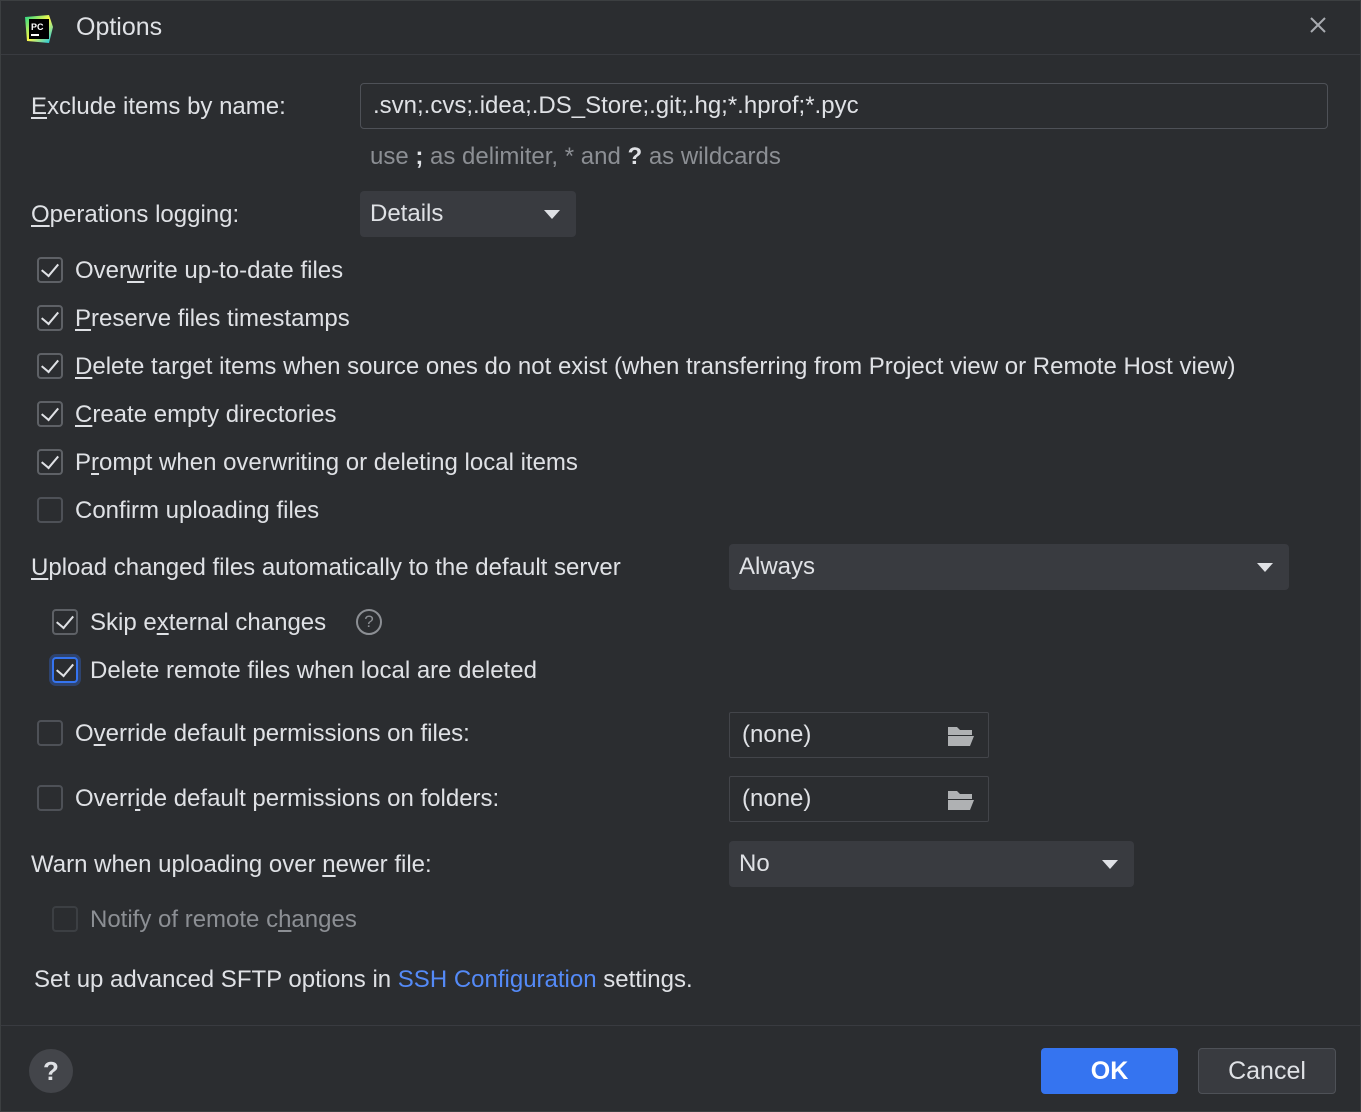 The width and height of the screenshot is (1361, 1112). I want to click on exclude-label: Exclude items by name:, so click(158, 106).